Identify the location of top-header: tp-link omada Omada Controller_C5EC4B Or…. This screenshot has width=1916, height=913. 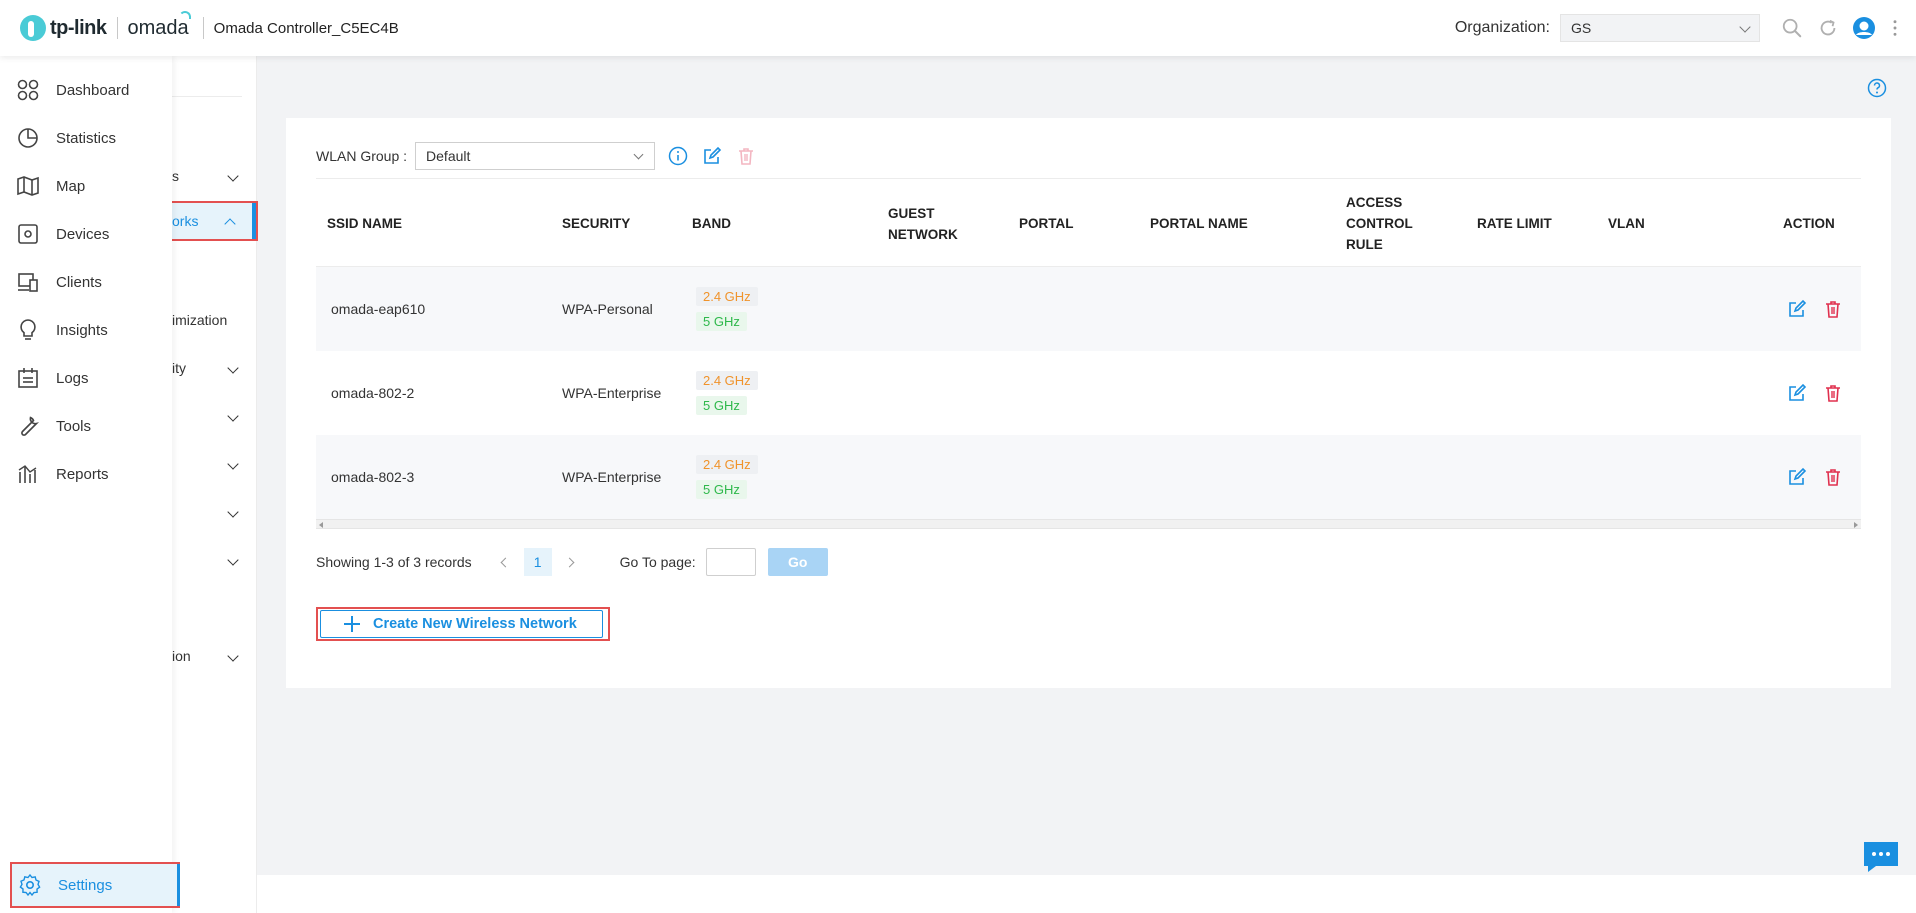
(958, 28).